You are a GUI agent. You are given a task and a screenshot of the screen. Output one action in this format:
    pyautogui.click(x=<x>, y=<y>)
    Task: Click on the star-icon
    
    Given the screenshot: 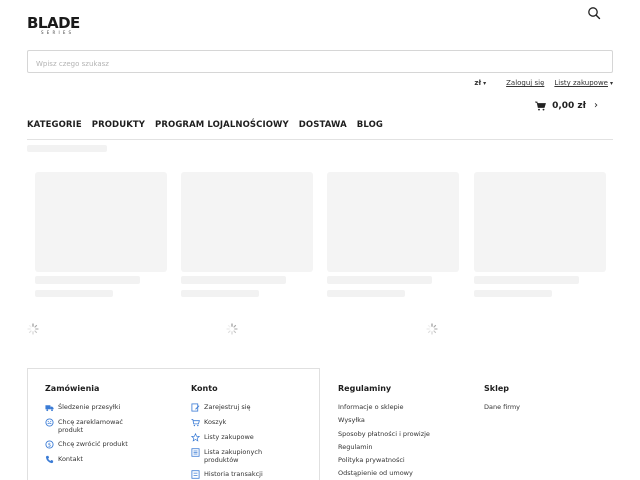 What is the action you would take?
    pyautogui.click(x=195, y=437)
    